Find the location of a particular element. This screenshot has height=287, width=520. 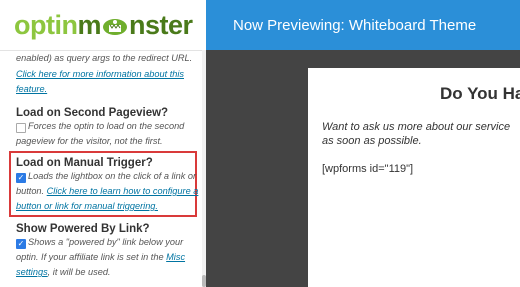

second-pageview-label: Load on Second Pageview? is located at coordinates (92, 113).